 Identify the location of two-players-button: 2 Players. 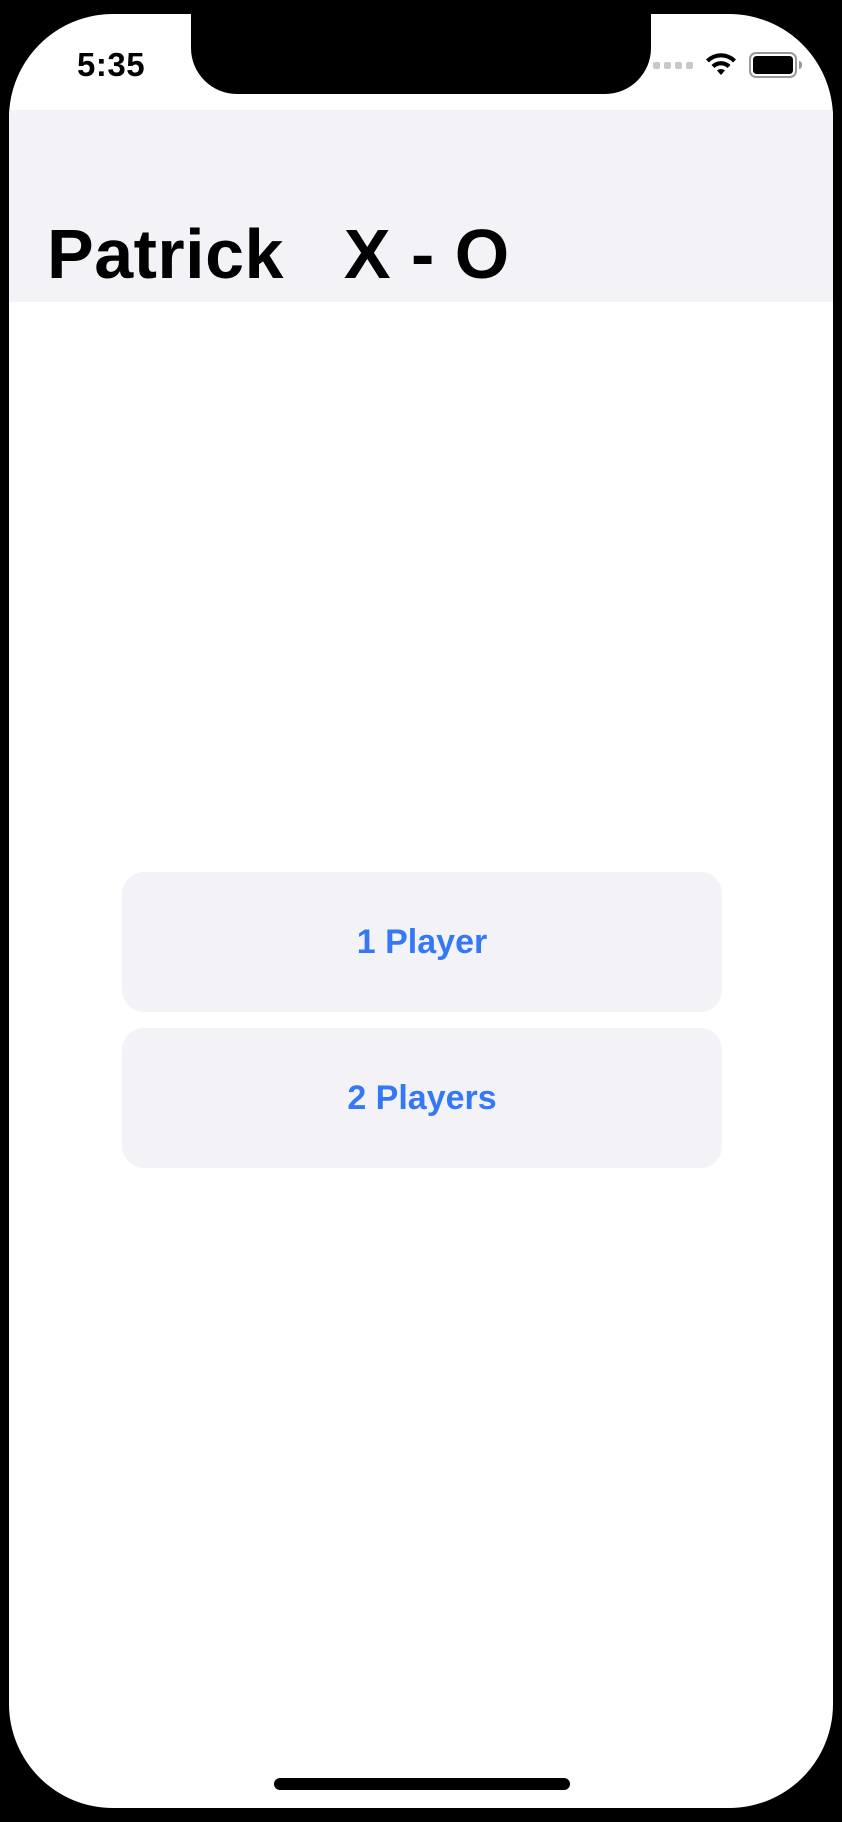
(422, 1098).